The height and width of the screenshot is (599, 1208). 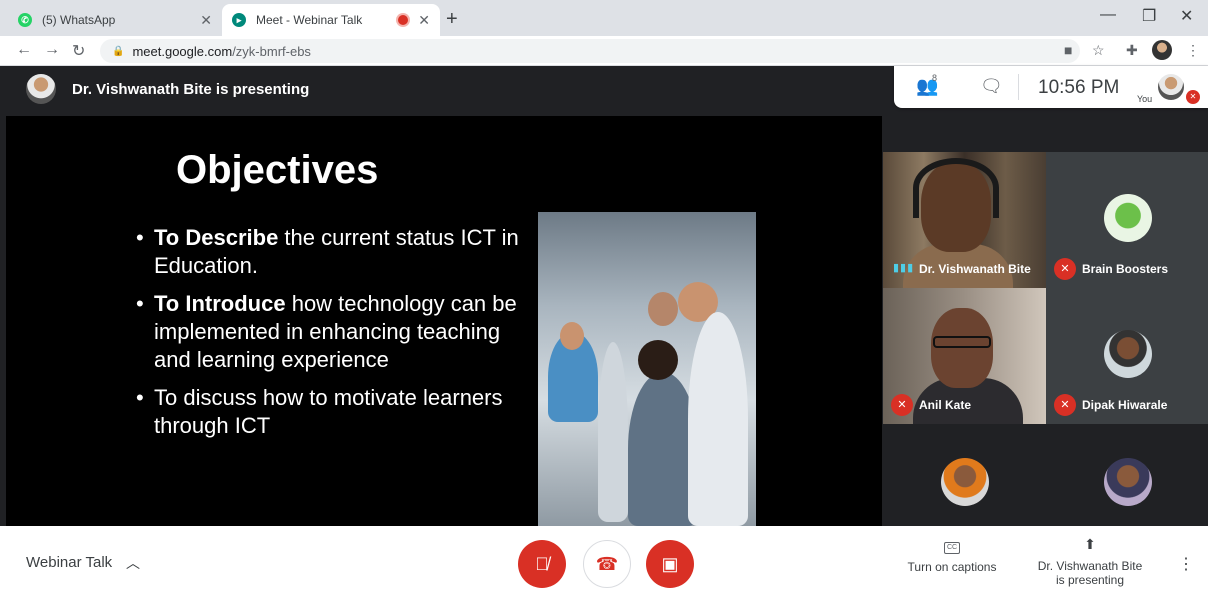 What do you see at coordinates (1162, 50) in the screenshot?
I see `profile-avatar` at bounding box center [1162, 50].